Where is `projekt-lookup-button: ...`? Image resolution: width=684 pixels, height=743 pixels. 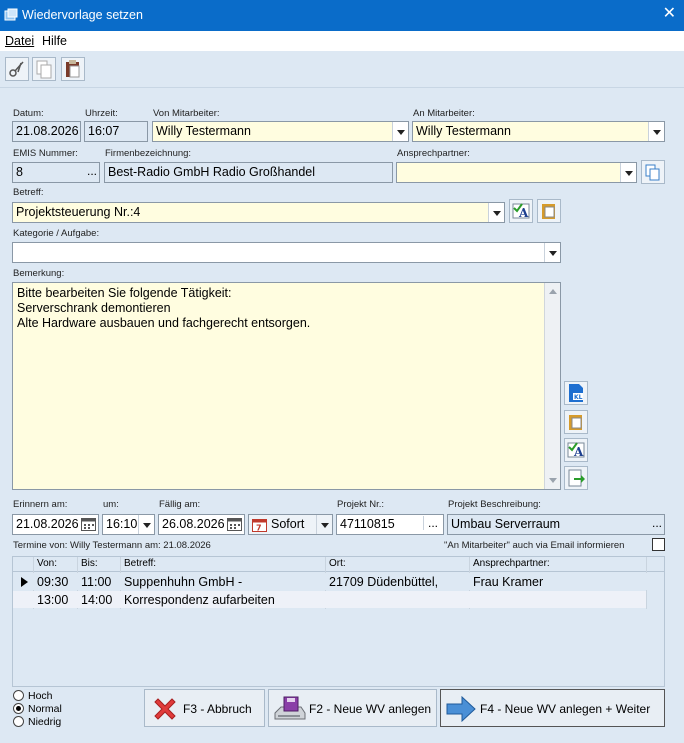 projekt-lookup-button: ... is located at coordinates (433, 523).